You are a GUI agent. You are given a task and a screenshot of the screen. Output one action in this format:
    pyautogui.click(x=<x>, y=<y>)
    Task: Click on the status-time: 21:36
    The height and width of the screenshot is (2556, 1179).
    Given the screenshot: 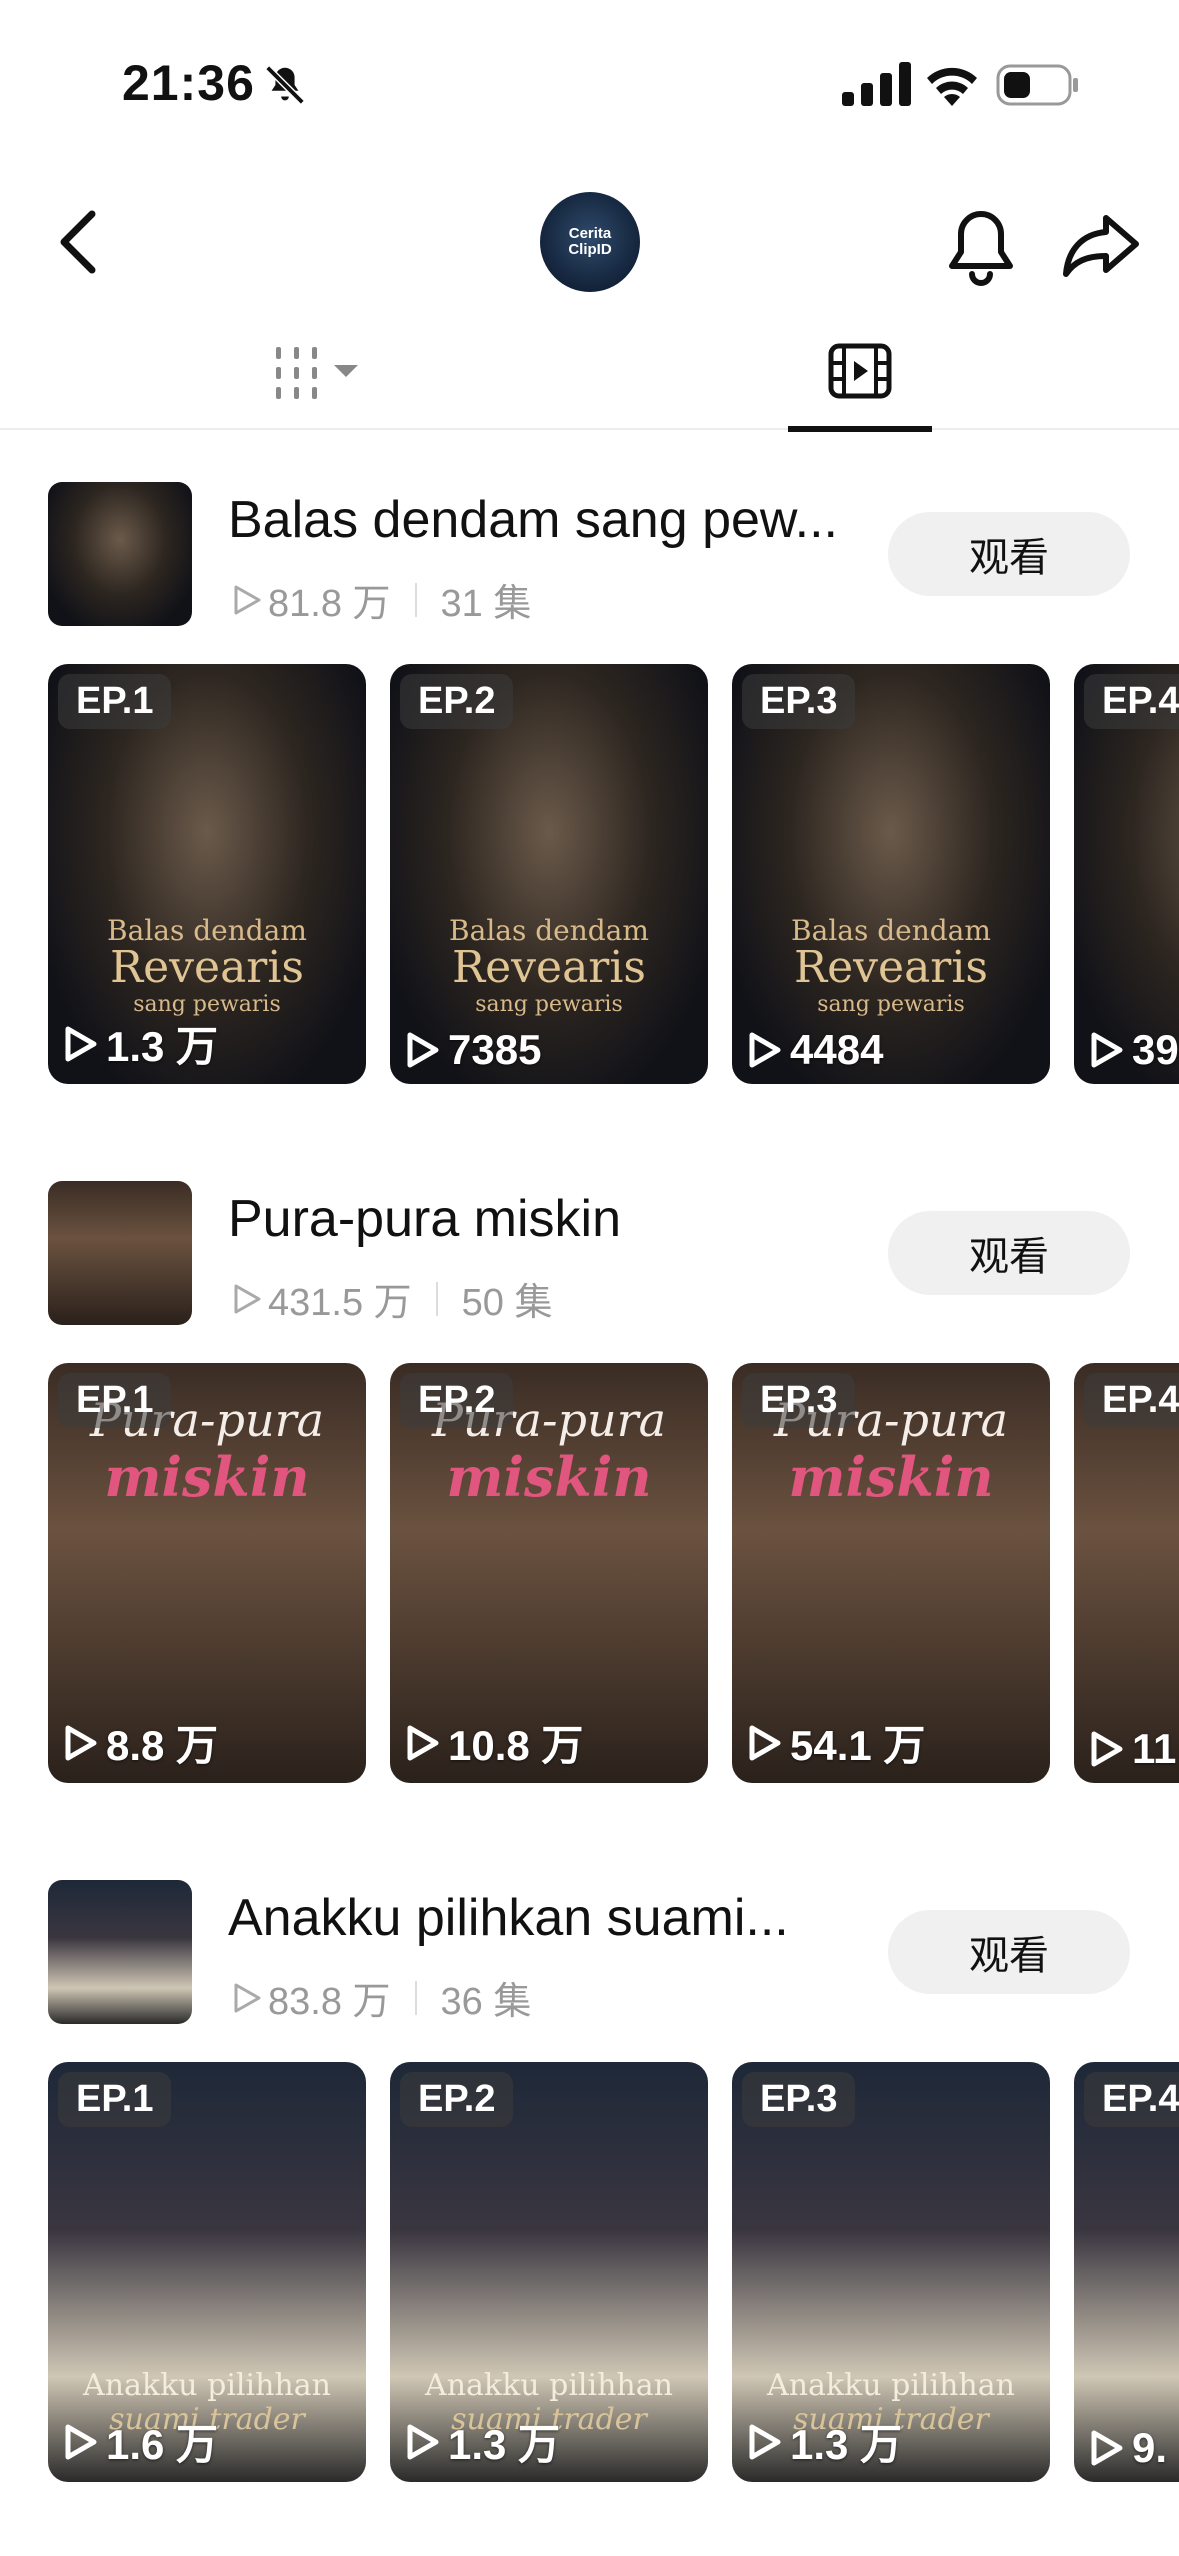 What is the action you would take?
    pyautogui.click(x=188, y=83)
    